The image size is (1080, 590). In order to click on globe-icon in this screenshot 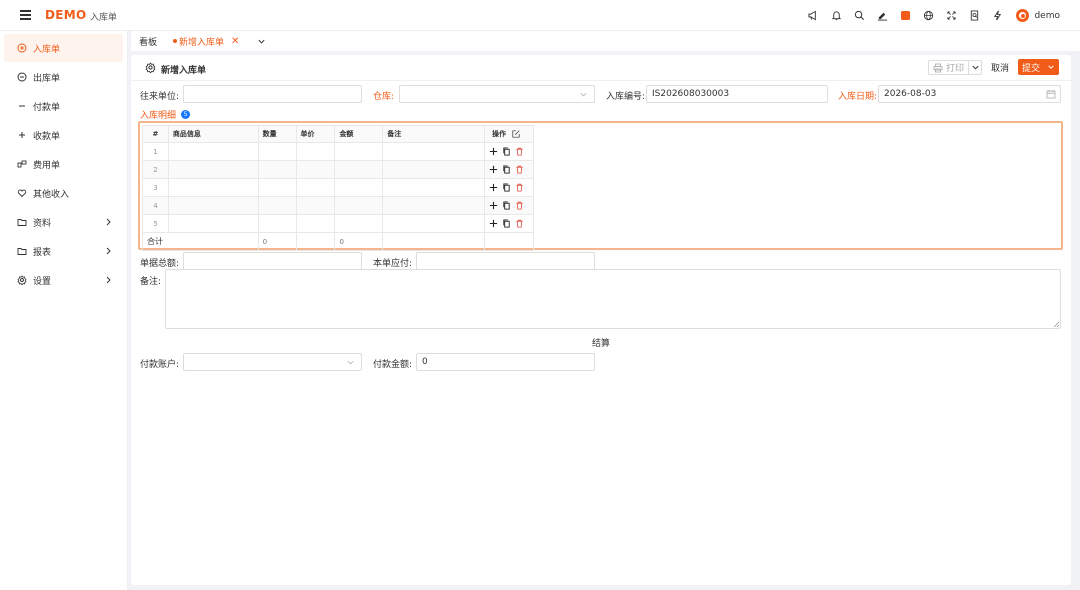, I will do `click(928, 16)`.